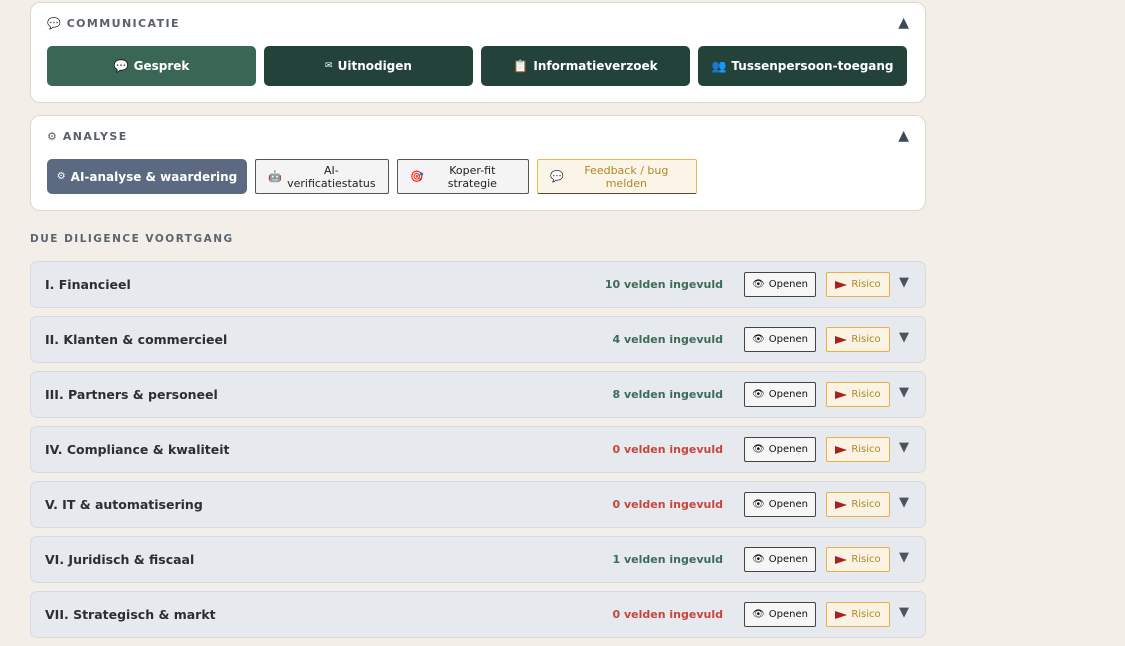 The width and height of the screenshot is (1125, 646). I want to click on section-title: II. Klanten & commercieel, so click(136, 339).